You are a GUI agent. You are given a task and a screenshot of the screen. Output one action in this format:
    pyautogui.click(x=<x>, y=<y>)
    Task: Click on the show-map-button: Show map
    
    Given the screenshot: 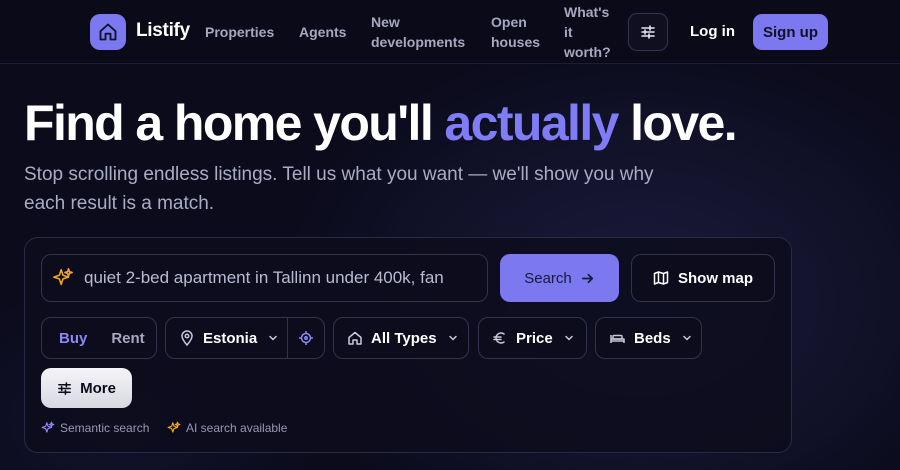 What is the action you would take?
    pyautogui.click(x=703, y=278)
    